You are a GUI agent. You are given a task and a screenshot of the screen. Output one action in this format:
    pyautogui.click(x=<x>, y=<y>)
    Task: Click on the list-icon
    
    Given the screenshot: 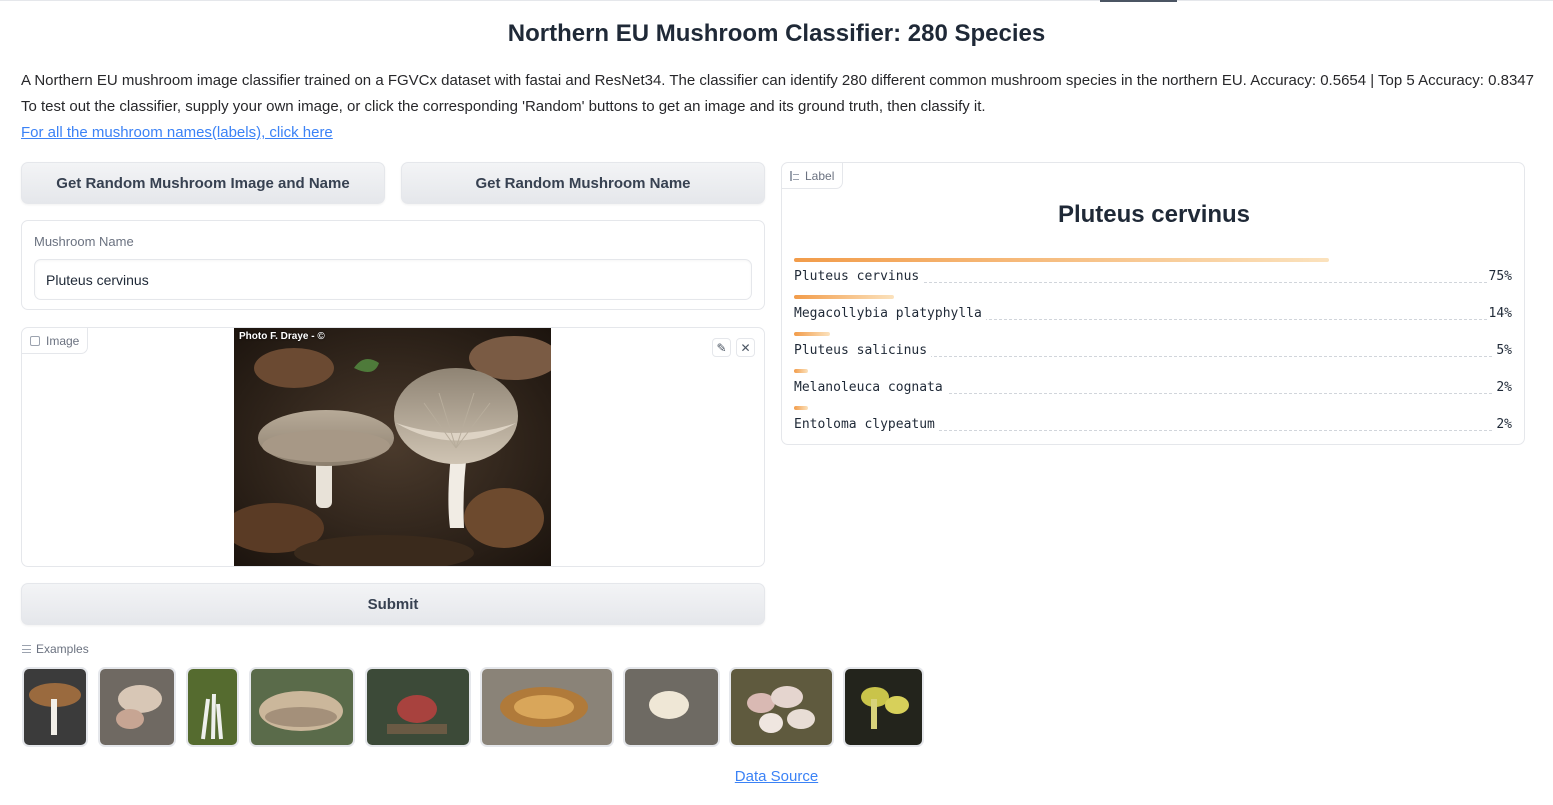 What is the action you would take?
    pyautogui.click(x=26, y=649)
    